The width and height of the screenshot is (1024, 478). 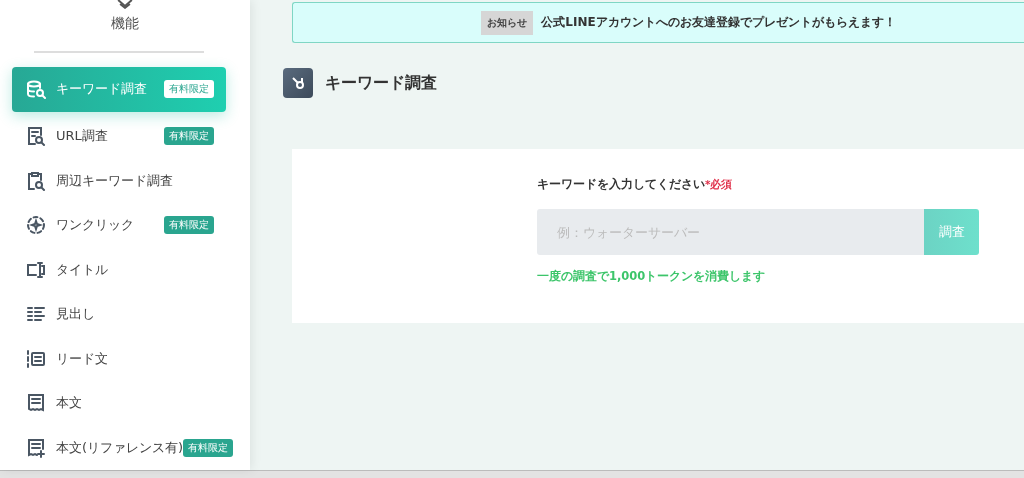 I want to click on sidebar-item: 見出し, so click(x=119, y=314).